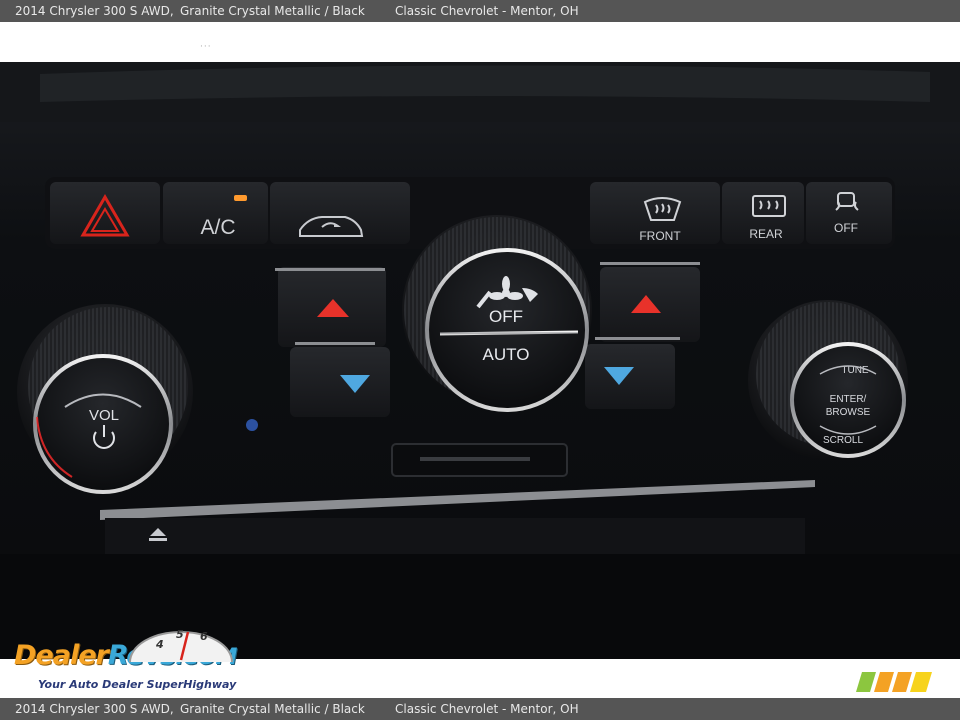 This screenshot has height=720, width=960. What do you see at coordinates (272, 709) in the screenshot?
I see `caption-color-bottom: Granite Crystal Metallic / Black` at bounding box center [272, 709].